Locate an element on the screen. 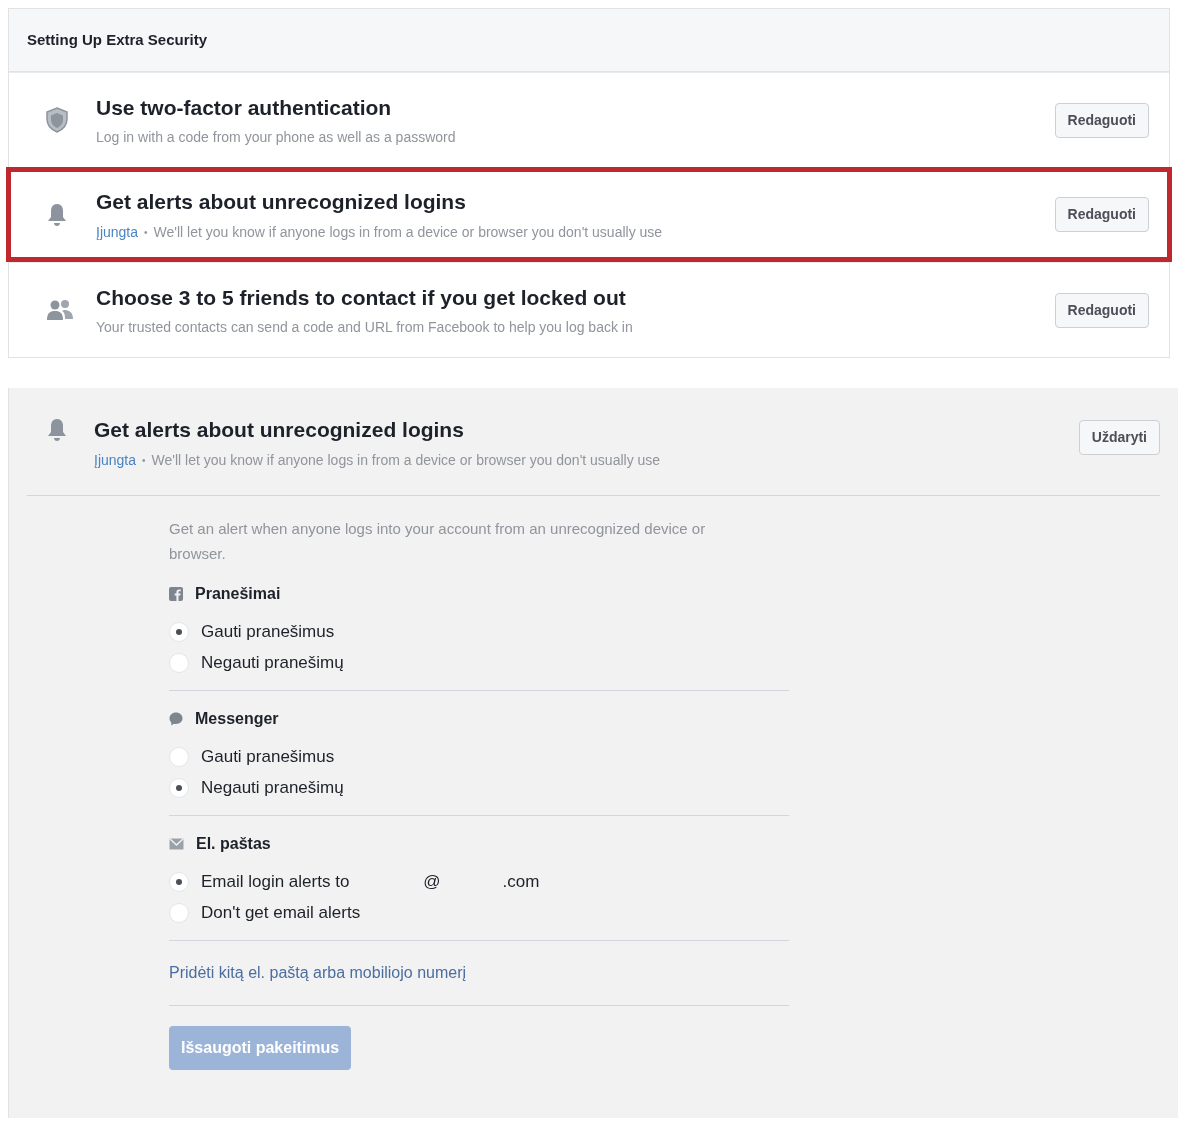 This screenshot has width=1178, height=1135. envelope-icon is located at coordinates (176, 843).